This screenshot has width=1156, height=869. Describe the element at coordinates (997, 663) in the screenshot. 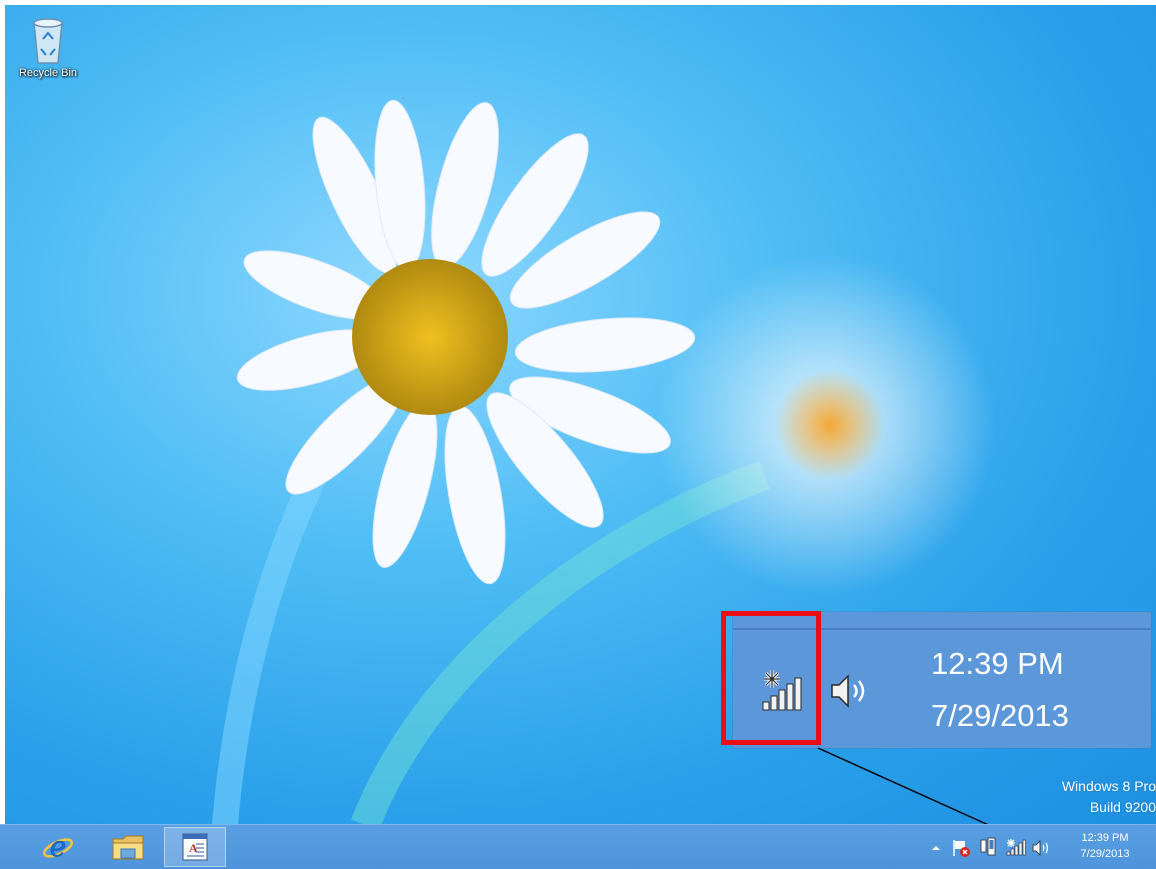

I see `callout-time: 12:39 PM` at that location.